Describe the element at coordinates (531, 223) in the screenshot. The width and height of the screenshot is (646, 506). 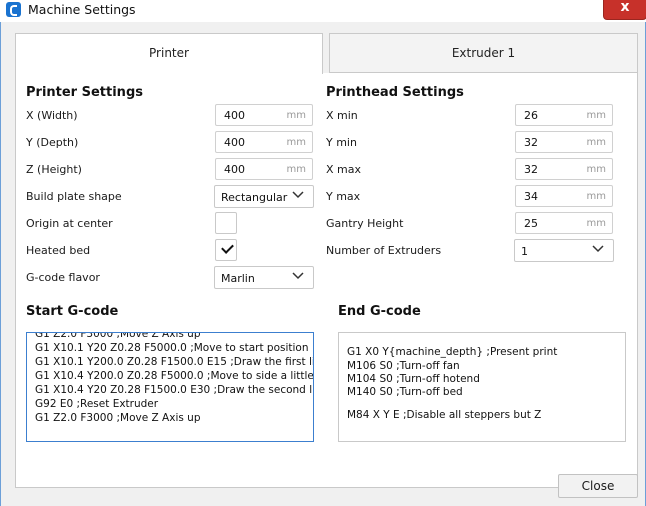
I see `gantry-height-value: 25` at that location.